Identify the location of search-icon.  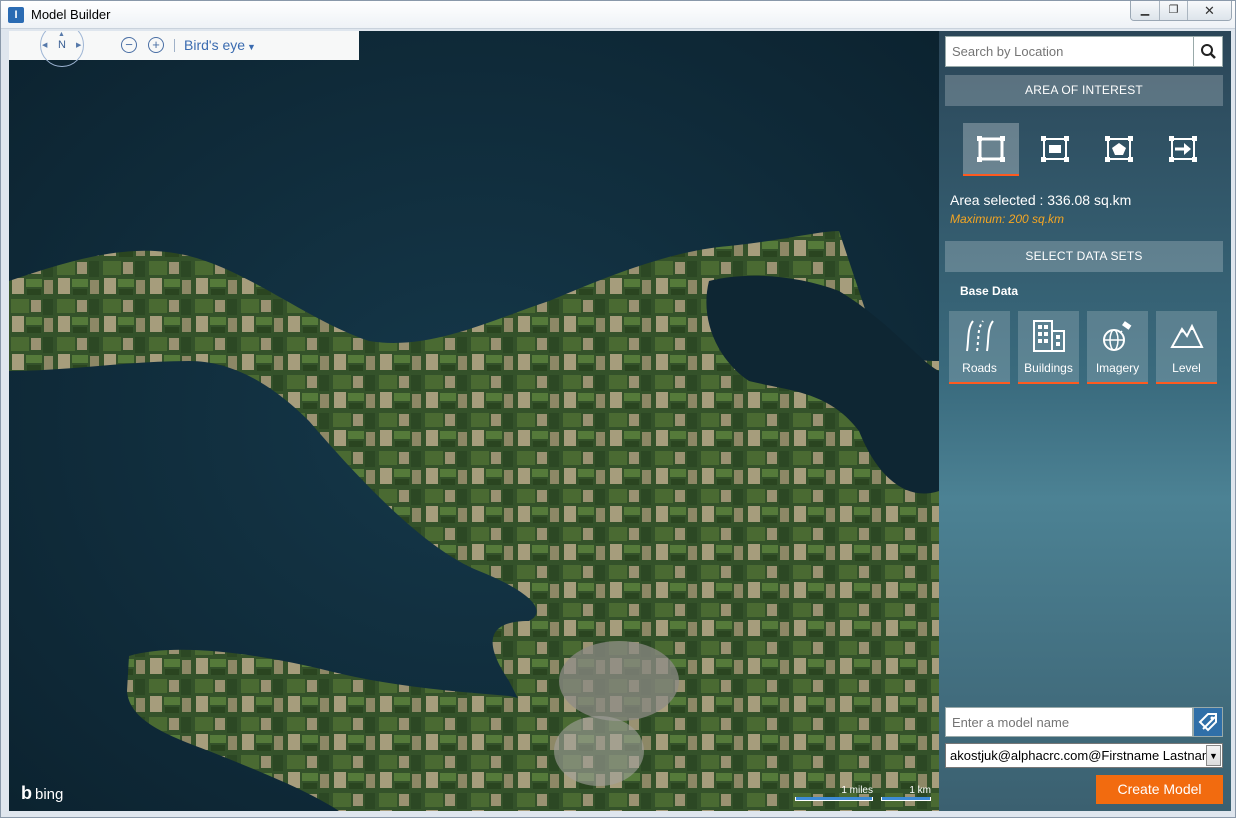
(1208, 51).